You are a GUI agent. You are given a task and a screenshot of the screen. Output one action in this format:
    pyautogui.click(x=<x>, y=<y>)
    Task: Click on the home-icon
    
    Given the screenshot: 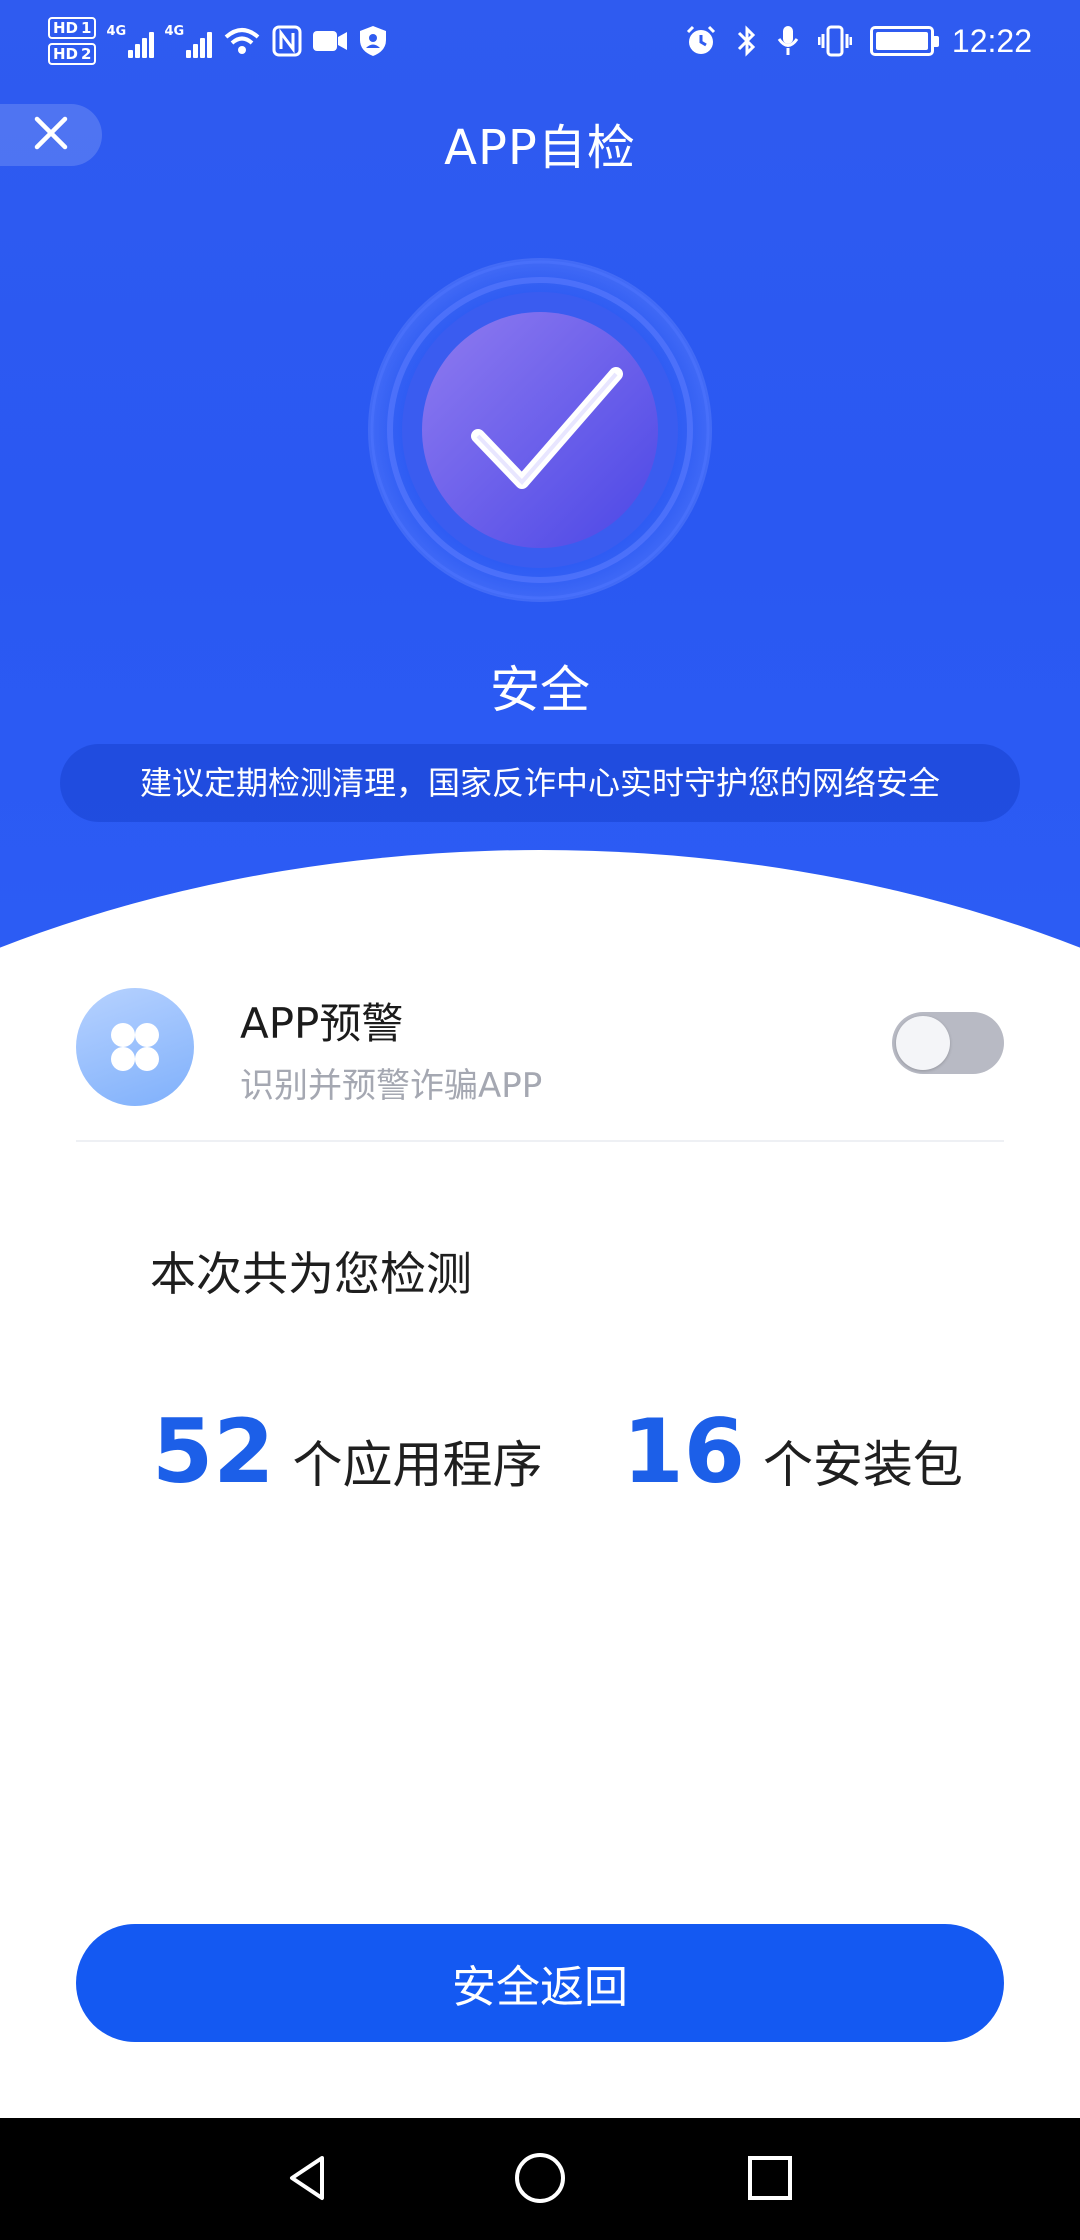 What is the action you would take?
    pyautogui.click(x=540, y=2178)
    